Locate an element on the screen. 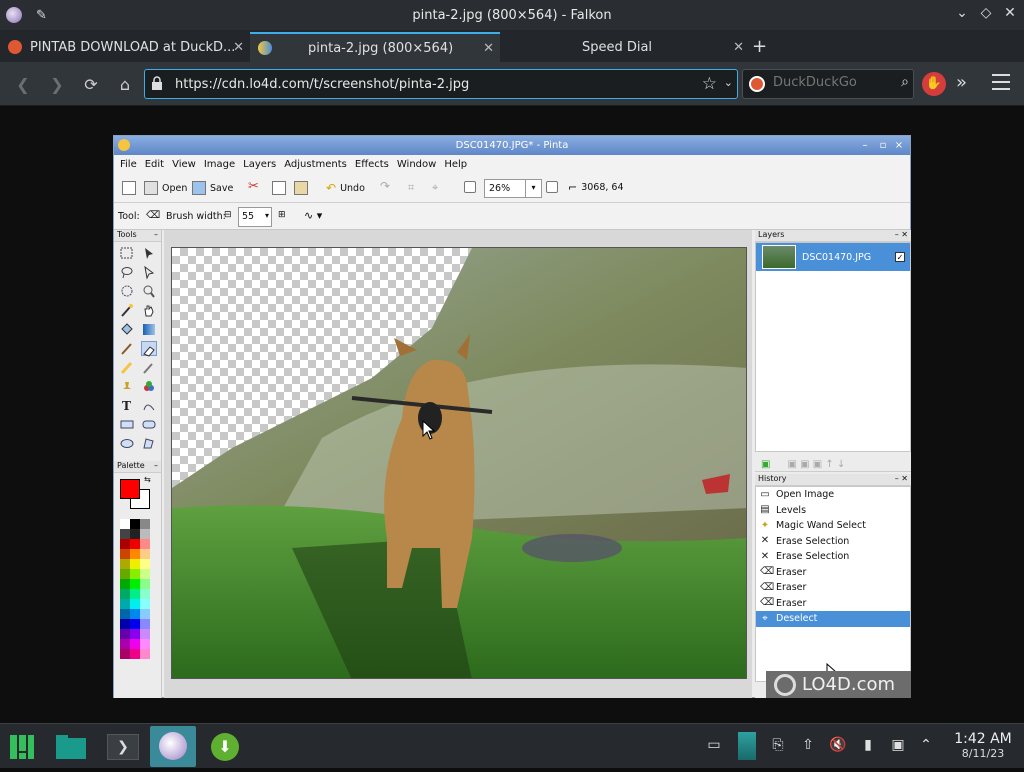 The image size is (1024, 772). recolor-tool-icon is located at coordinates (149, 386).